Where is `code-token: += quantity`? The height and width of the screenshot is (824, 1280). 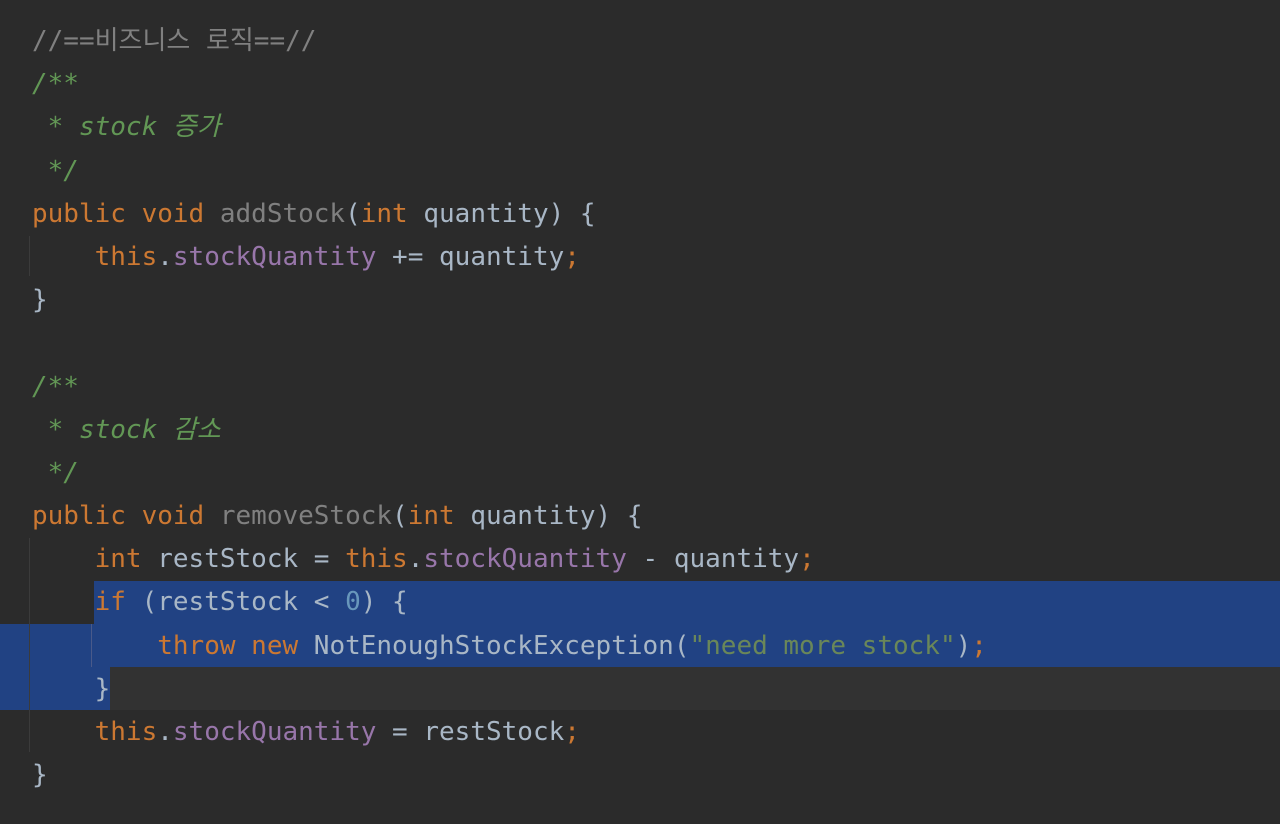
code-token: += quantity is located at coordinates (470, 256).